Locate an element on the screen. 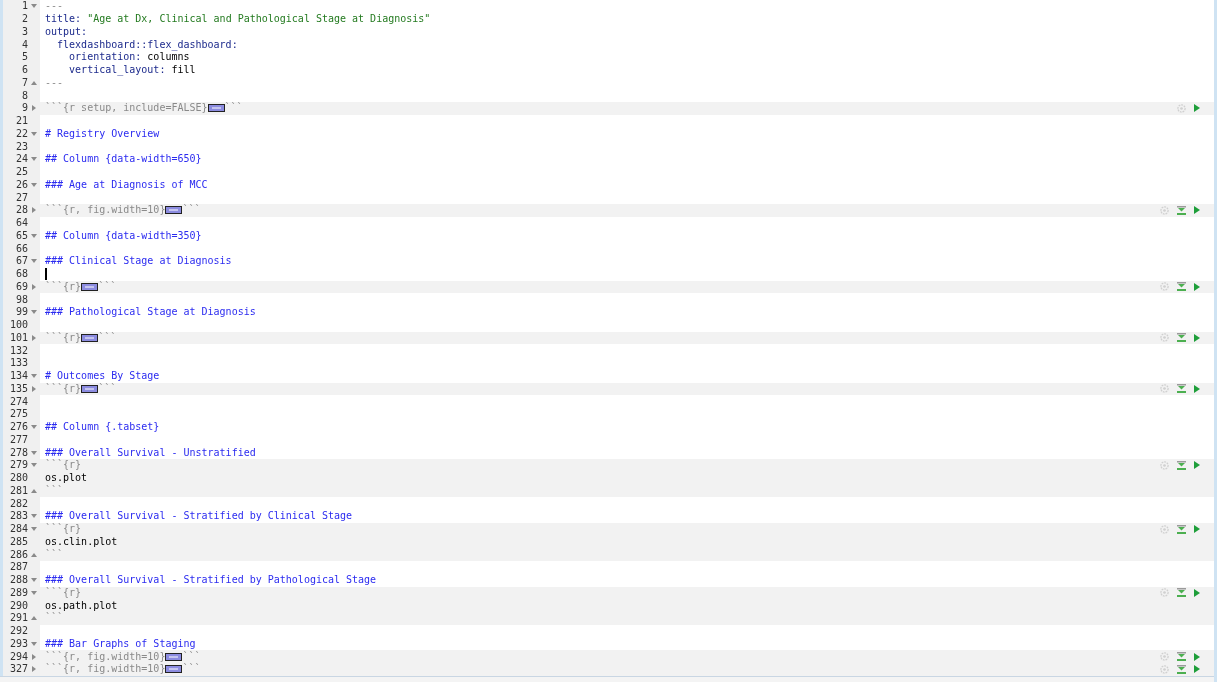 This screenshot has width=1217, height=682. line-number: 4 is located at coordinates (24, 44).